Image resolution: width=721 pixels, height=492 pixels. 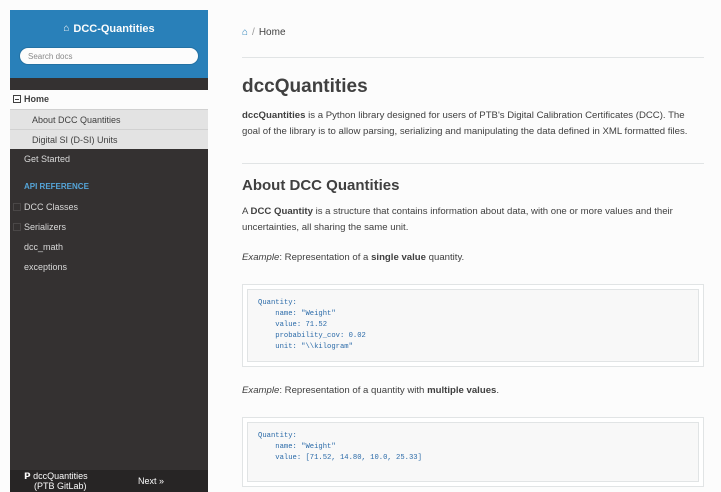 What do you see at coordinates (109, 481) in the screenshot?
I see `version-footer: 𝗣 dccQuantities (PTB GitLab) Next »` at bounding box center [109, 481].